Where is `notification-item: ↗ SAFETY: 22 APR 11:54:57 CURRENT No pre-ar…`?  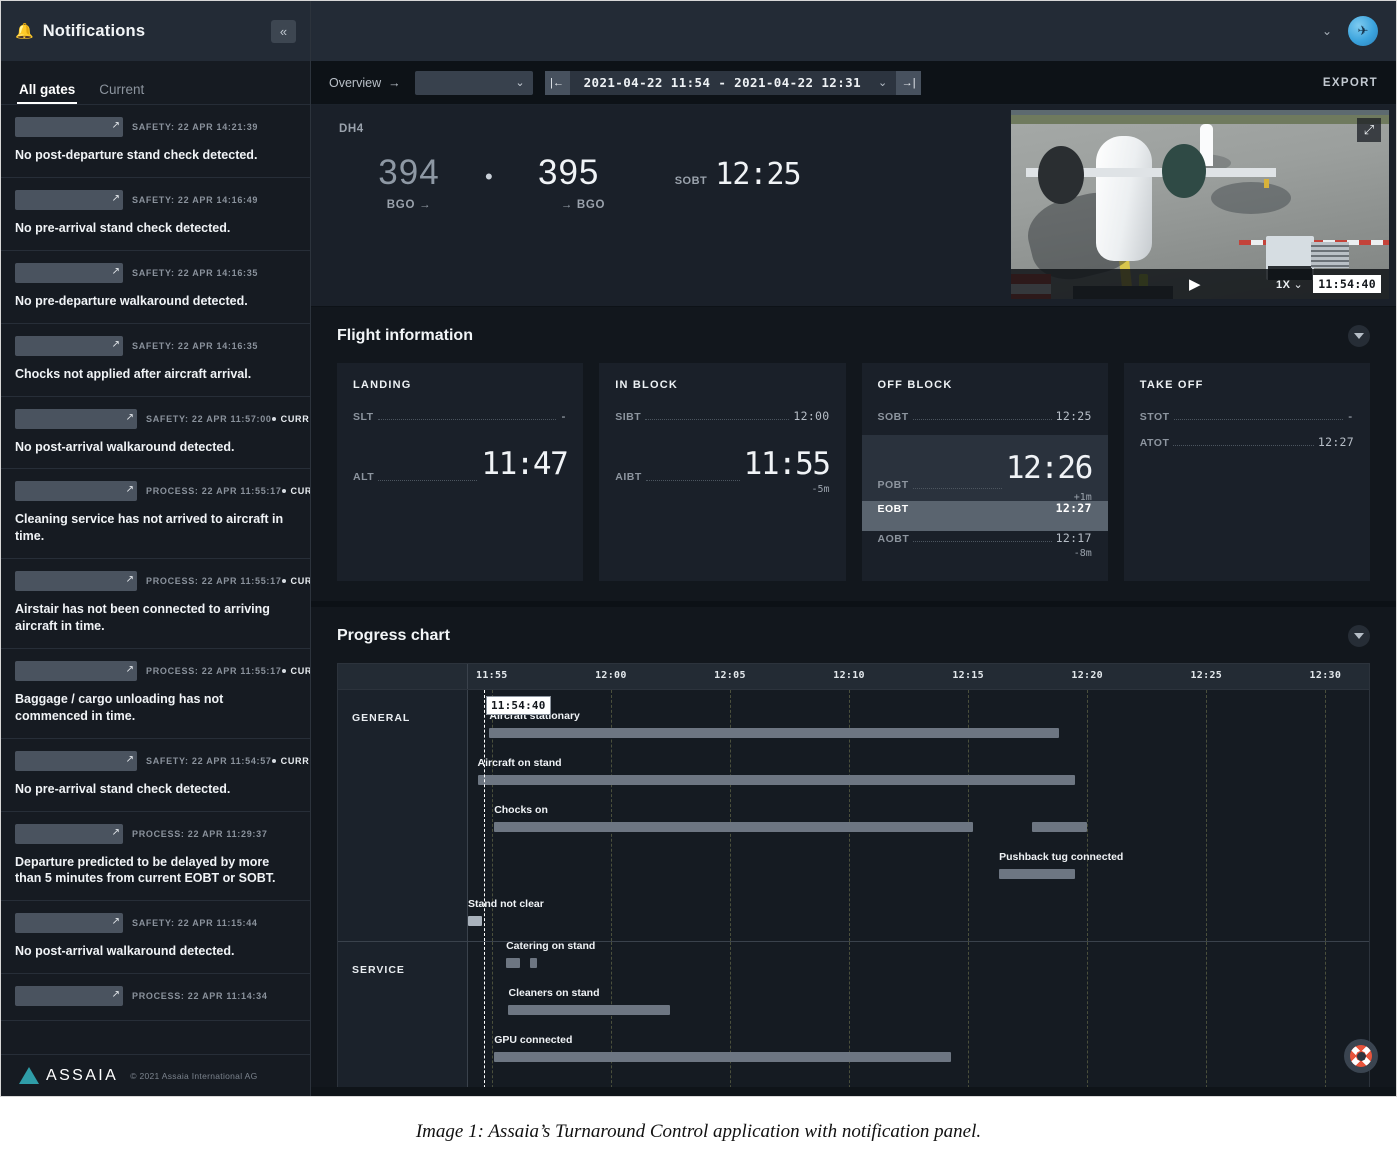 notification-item: ↗ SAFETY: 22 APR 11:54:57 CURRENT No pre-ar… is located at coordinates (155, 775).